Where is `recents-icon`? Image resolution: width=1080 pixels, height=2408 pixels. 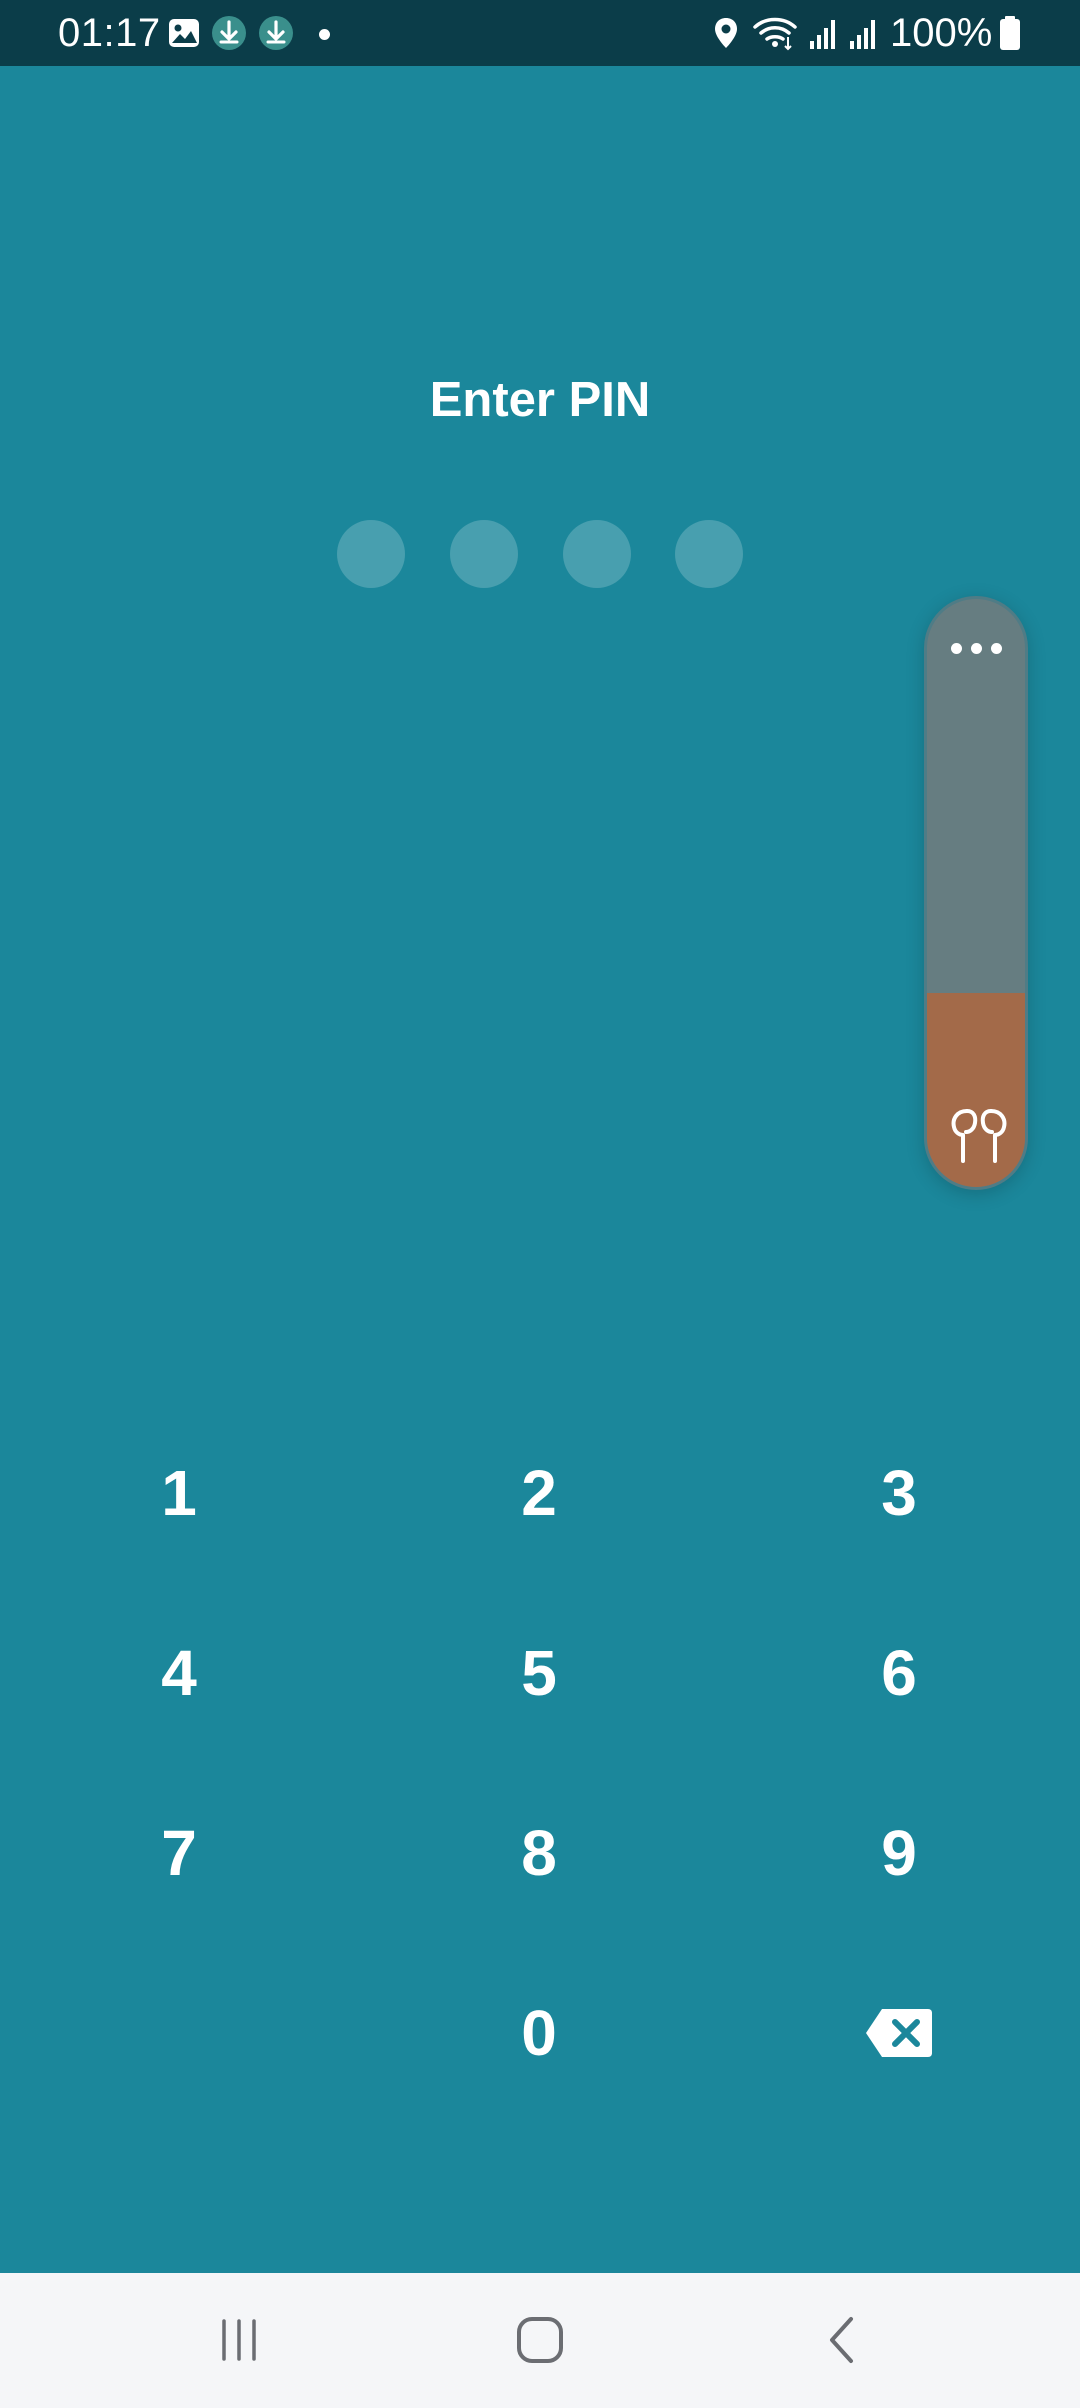 recents-icon is located at coordinates (239, 2340).